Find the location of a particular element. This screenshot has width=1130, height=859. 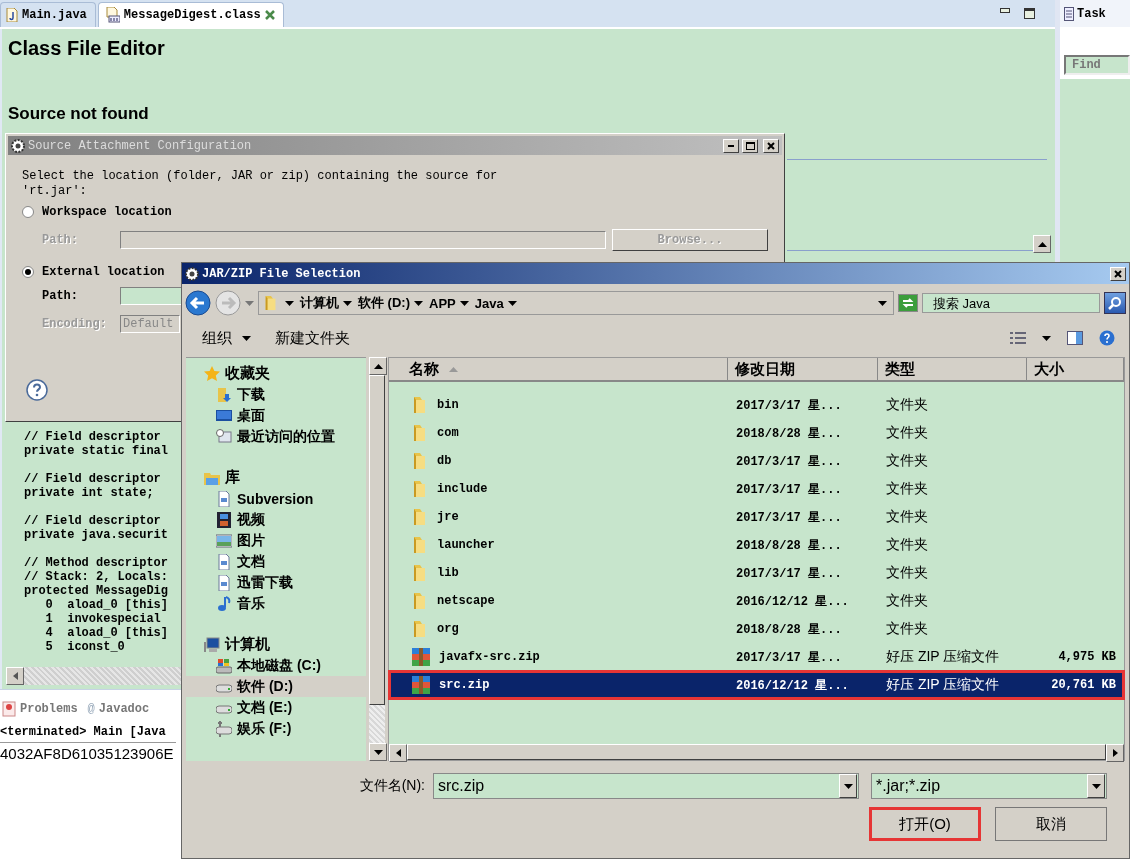

nav-item: 收藏夹 is located at coordinates (276, 373).